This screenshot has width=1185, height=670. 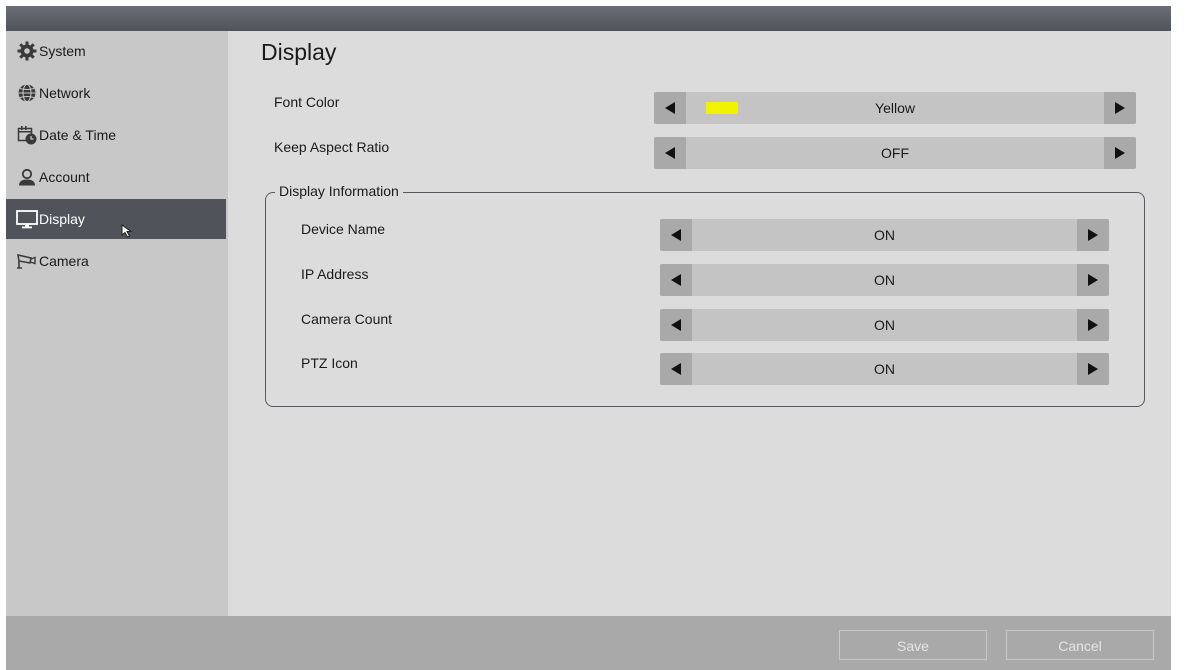 What do you see at coordinates (27, 177) in the screenshot?
I see `user-icon` at bounding box center [27, 177].